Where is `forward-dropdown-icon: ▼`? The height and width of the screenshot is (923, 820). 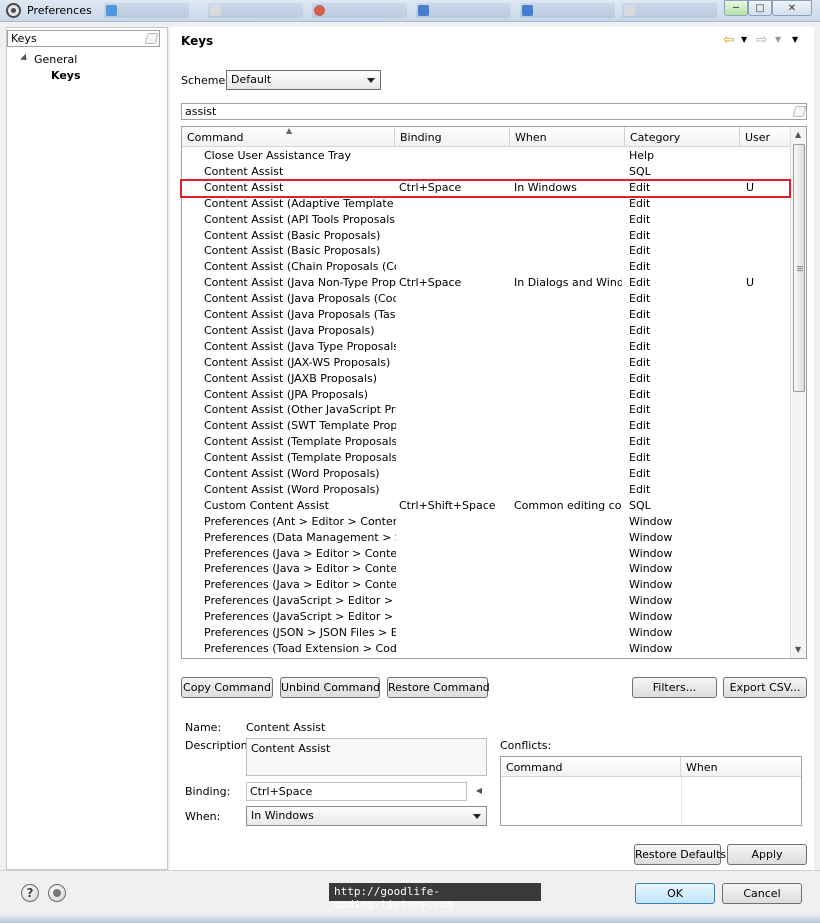
forward-dropdown-icon: ▼ is located at coordinates (778, 39).